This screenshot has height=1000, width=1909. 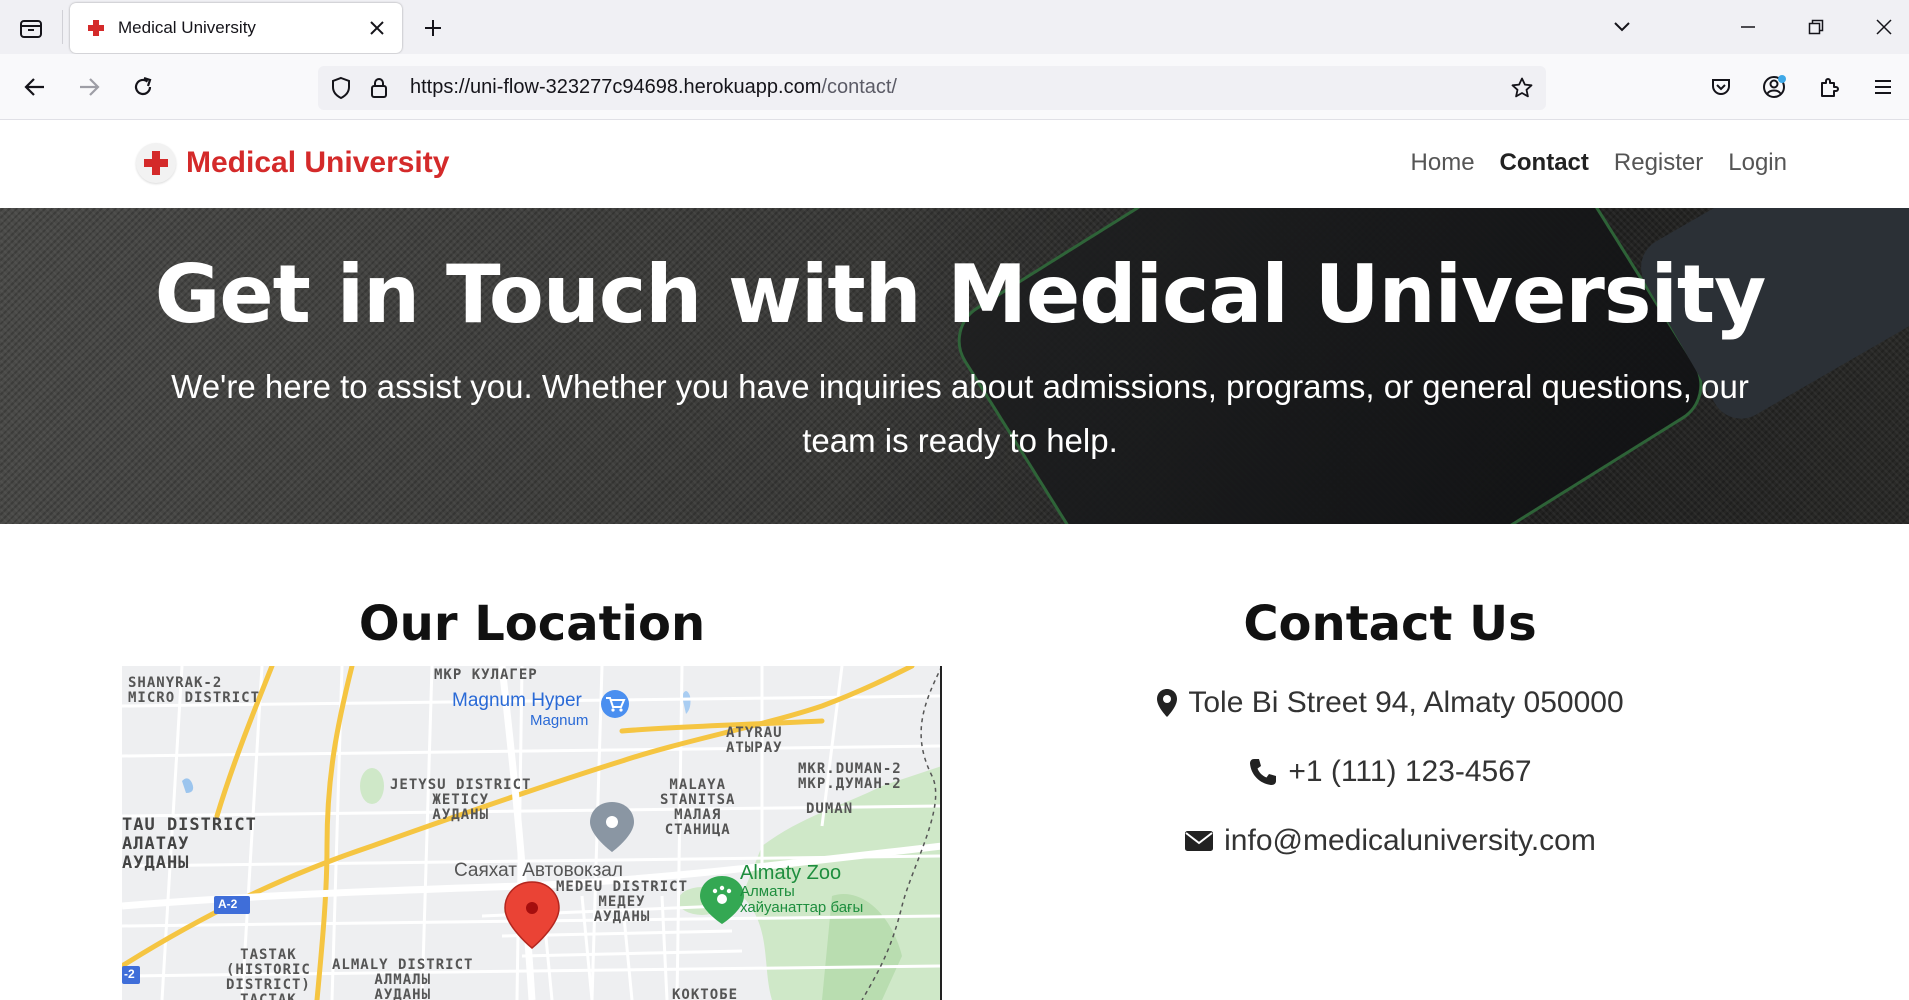 I want to click on map-label-atyrau: ATYRAU АТЫРАУ, so click(x=754, y=740).